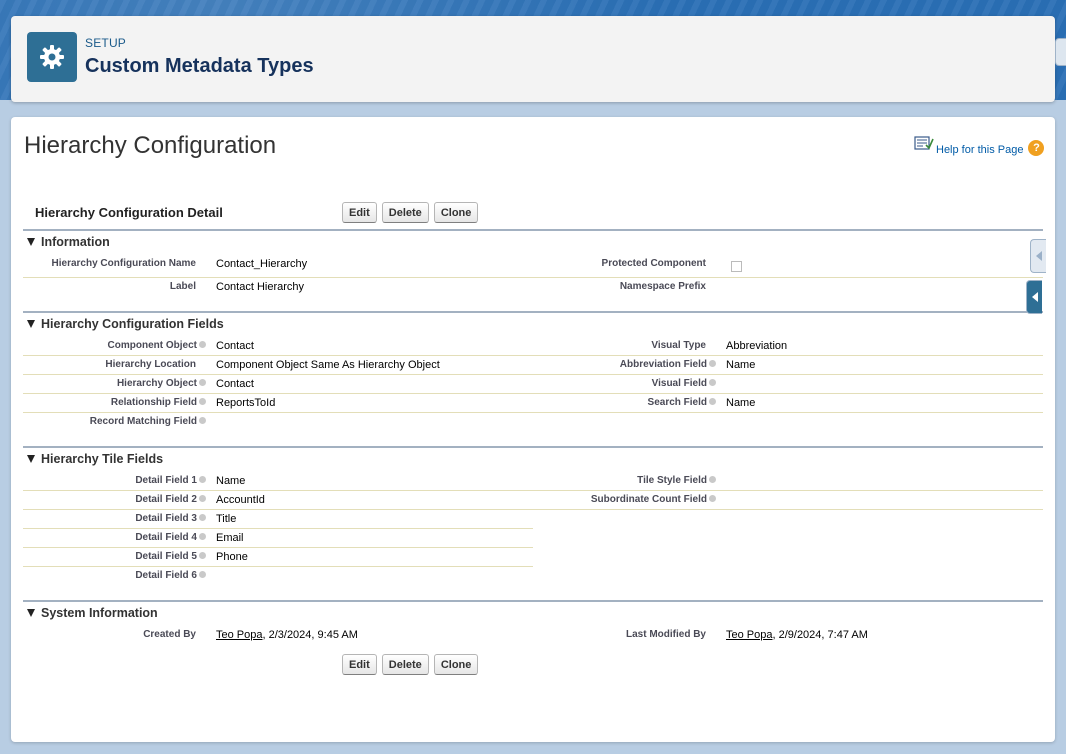 The image size is (1066, 754). Describe the element at coordinates (979, 150) in the screenshot. I see `help-link-label: Help for this Page` at that location.